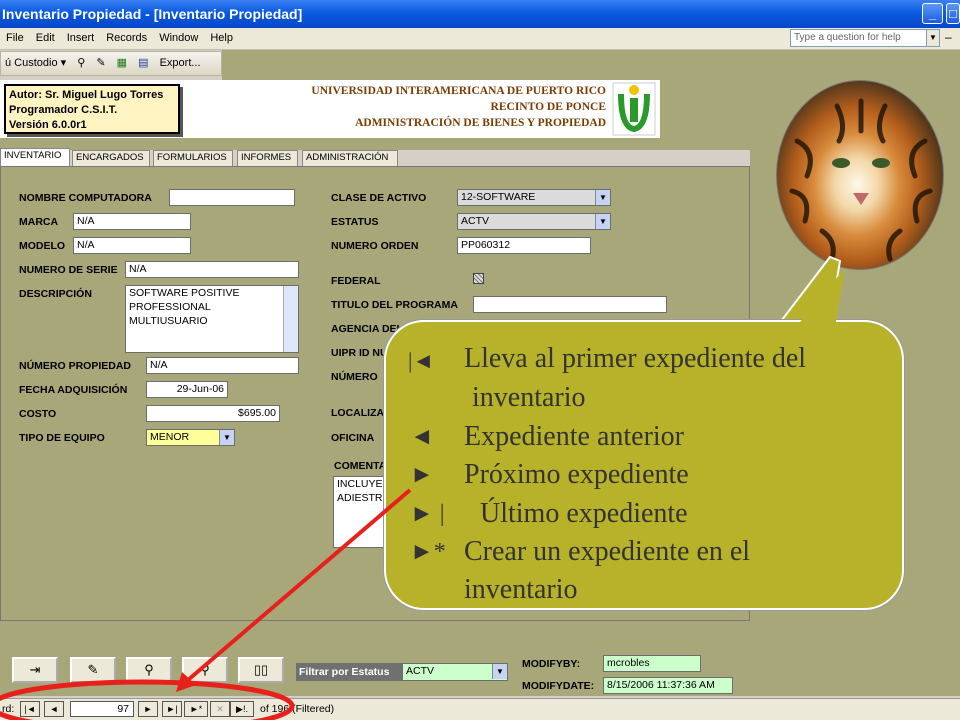 Image resolution: width=960 pixels, height=720 pixels. I want to click on nombre-computadora-label: NOMBRE COMPUTADORA, so click(85, 198).